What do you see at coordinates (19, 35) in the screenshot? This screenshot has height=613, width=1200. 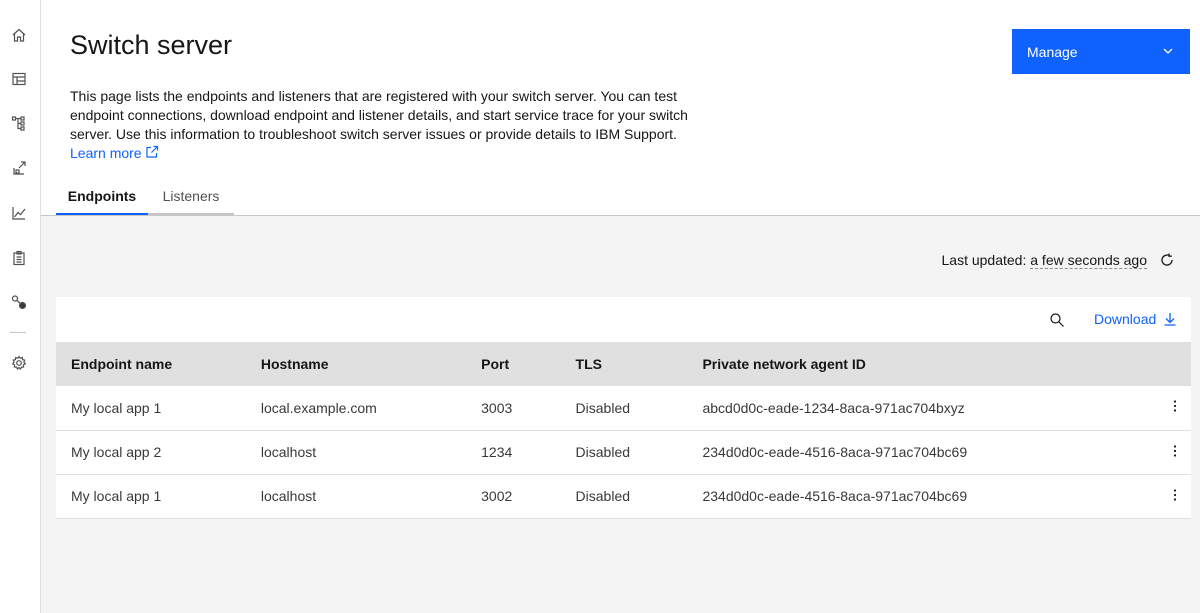 I see `home-icon` at bounding box center [19, 35].